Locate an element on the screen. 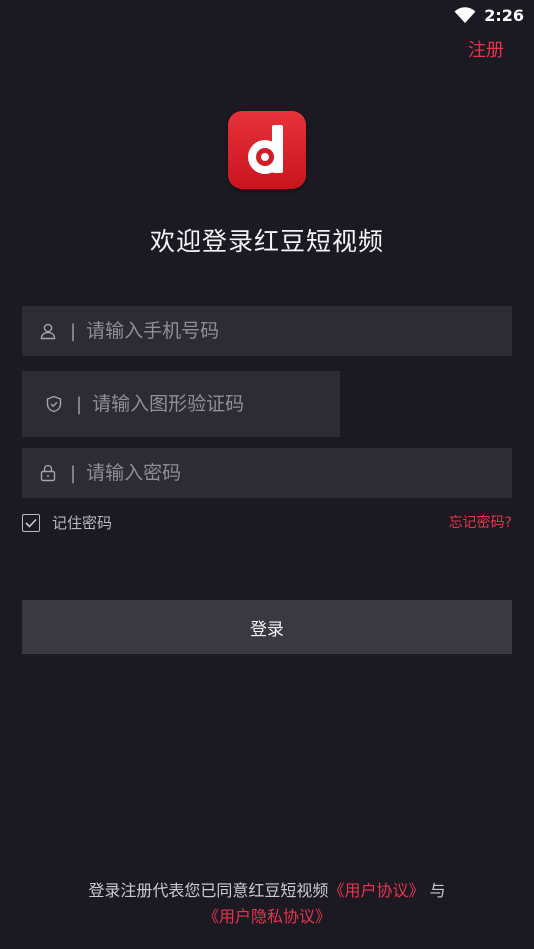 The height and width of the screenshot is (949, 534). remember-label: 记住密码 is located at coordinates (82, 523).